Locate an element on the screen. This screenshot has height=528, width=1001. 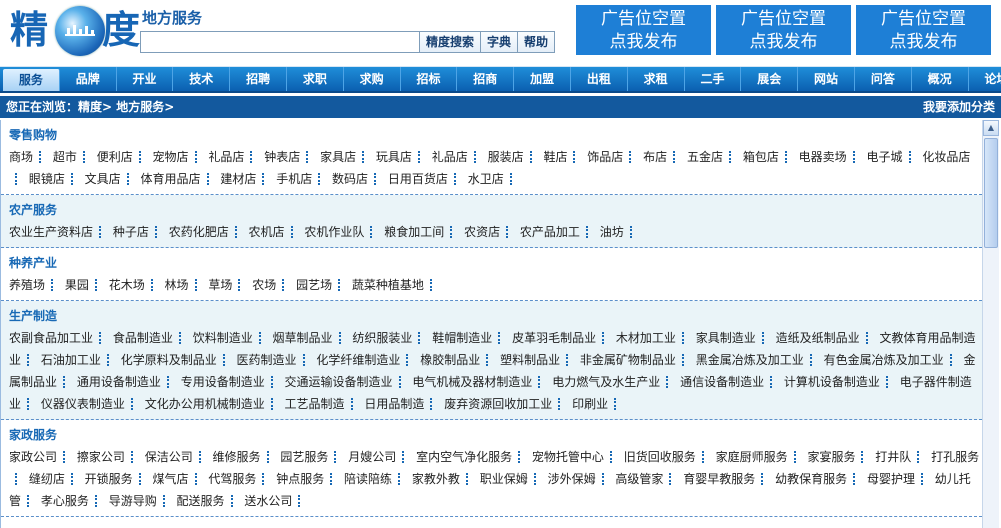
category-link: 造纸及纸制品业 is located at coordinates (826, 338).